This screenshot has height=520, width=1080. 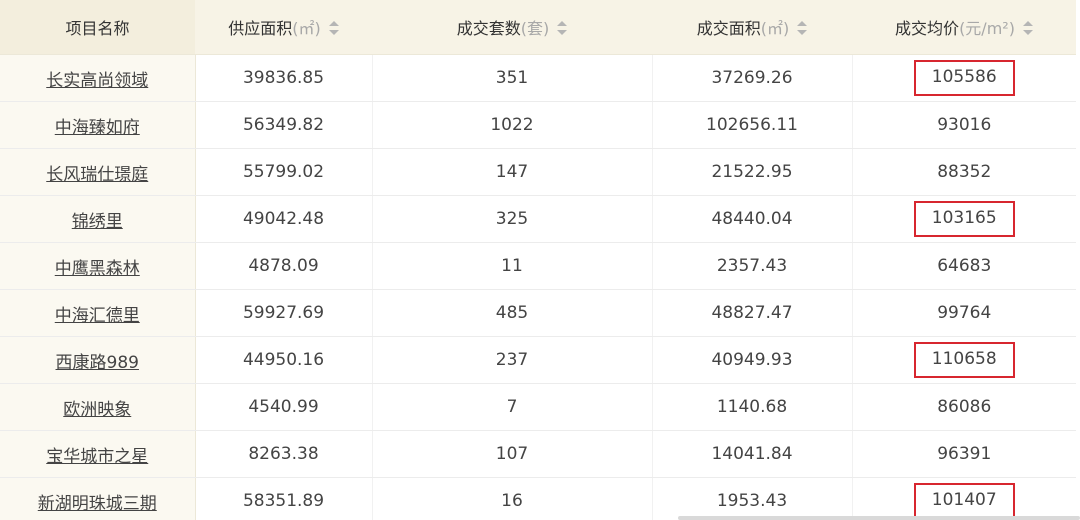 I want to click on cell-project-name: 宝华城市之星, so click(x=98, y=454).